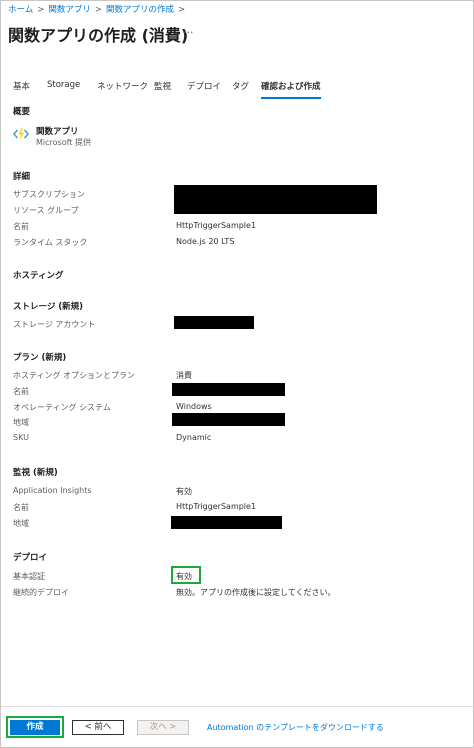 The width and height of the screenshot is (474, 748). What do you see at coordinates (240, 88) in the screenshot?
I see `tab-tags: タグ` at bounding box center [240, 88].